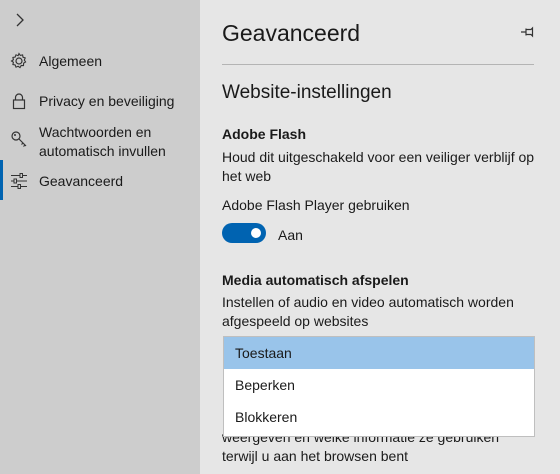 The width and height of the screenshot is (560, 474). What do you see at coordinates (265, 385) in the screenshot?
I see `option-label: Beperken` at bounding box center [265, 385].